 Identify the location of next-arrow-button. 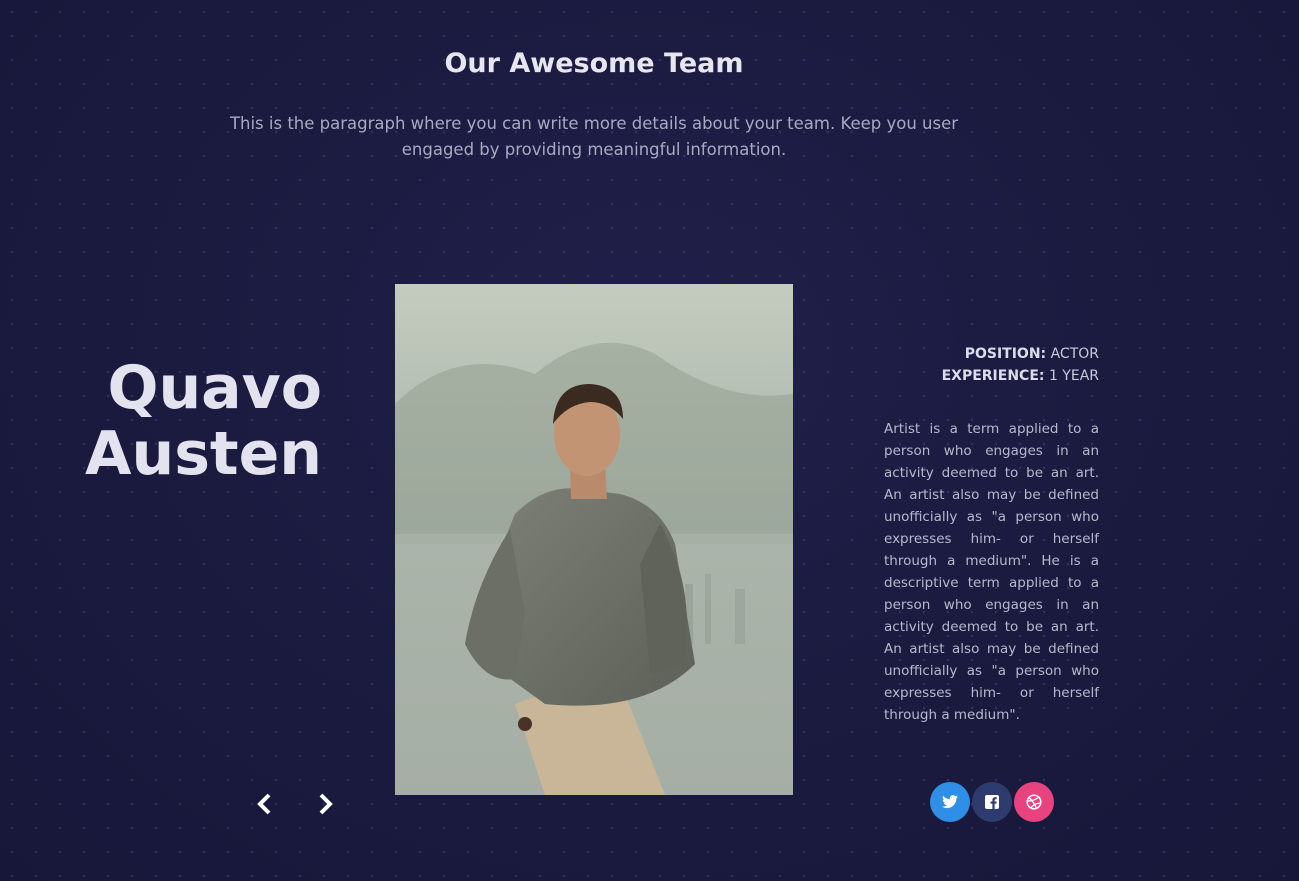
(326, 804).